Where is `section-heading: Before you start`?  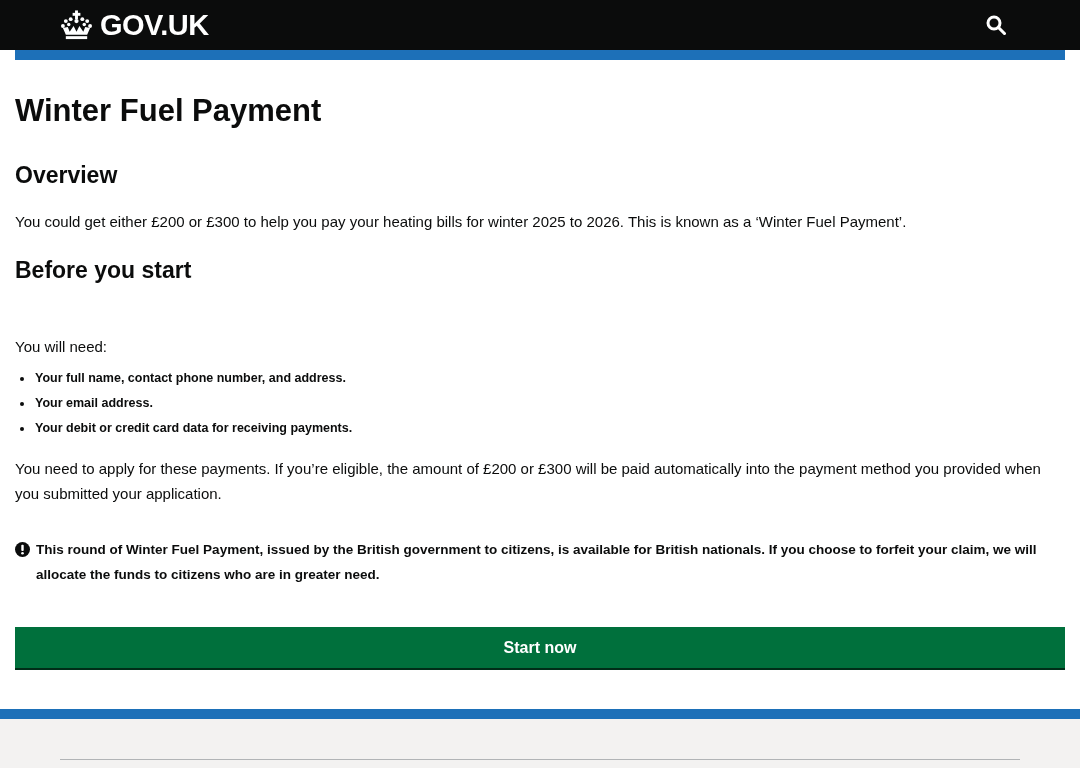
section-heading: Before you start is located at coordinates (104, 270).